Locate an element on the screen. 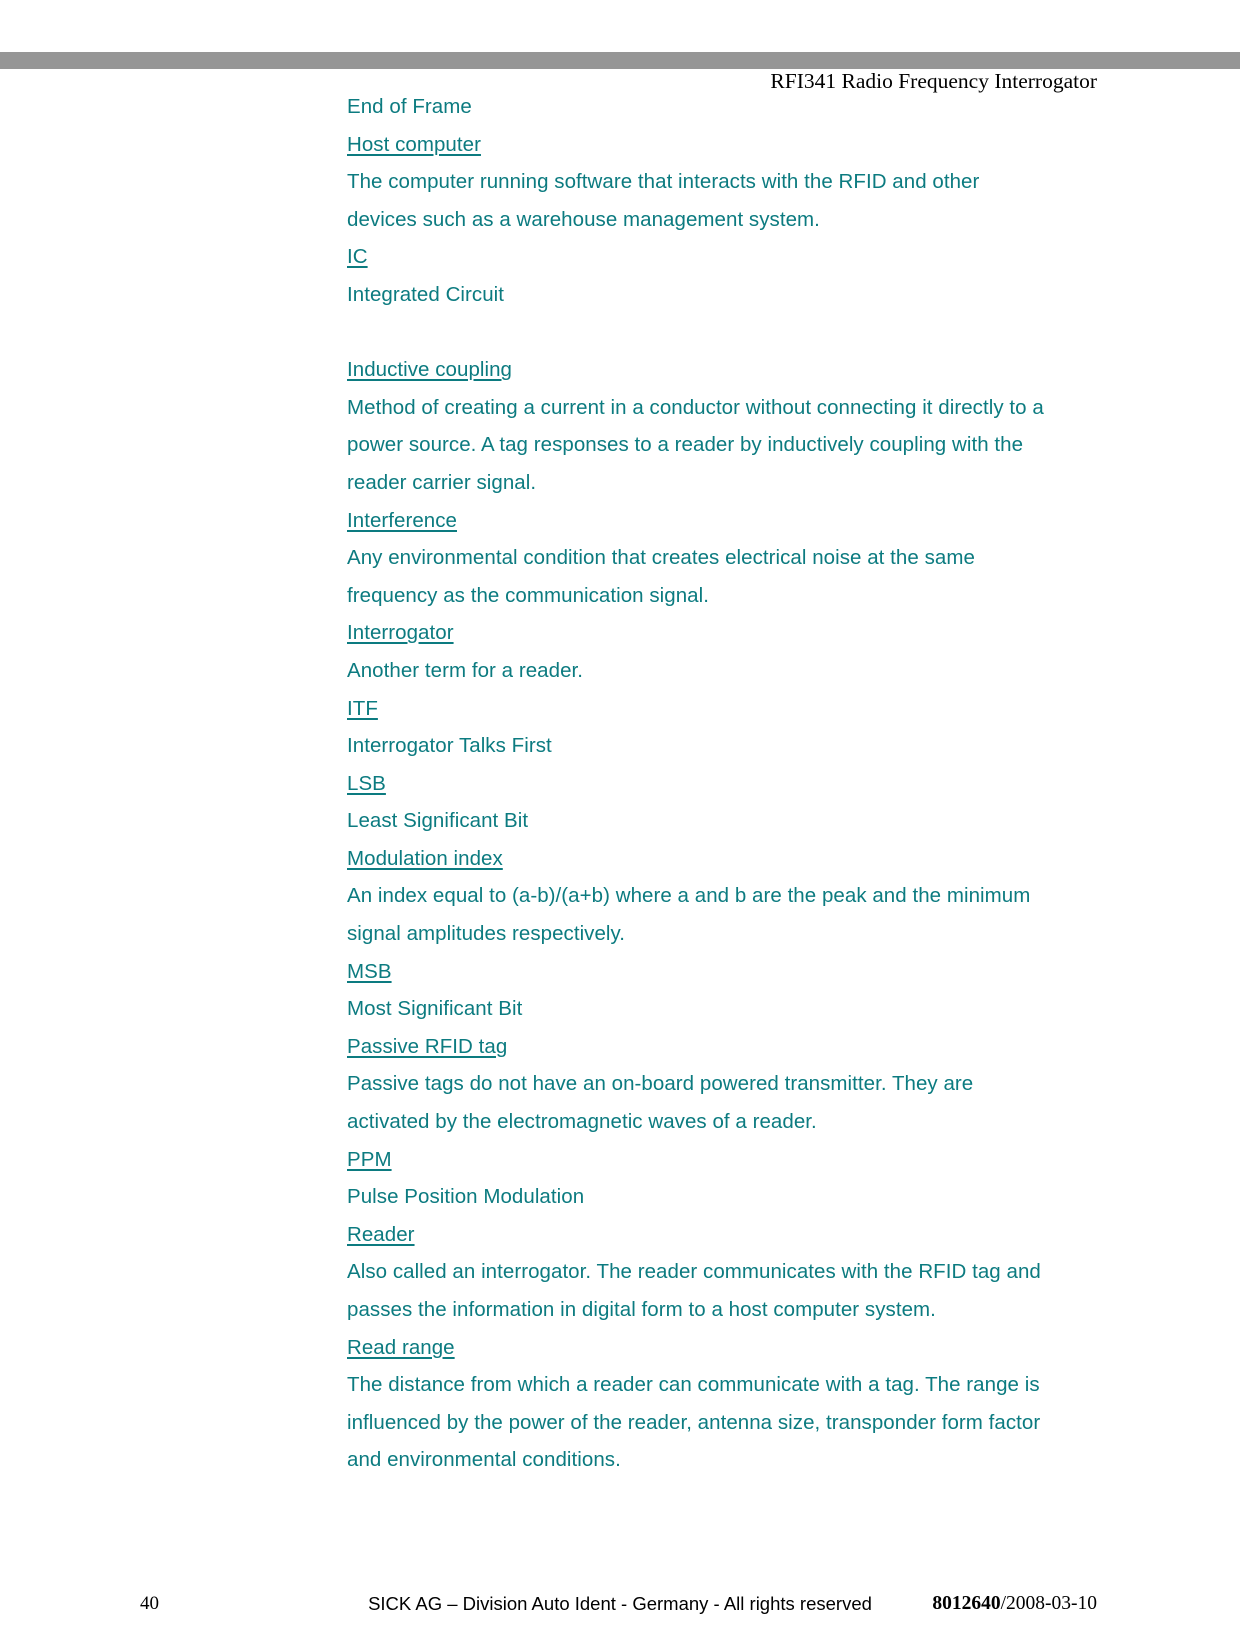  glossary-definition-line: reader carrier signal. is located at coordinates (442, 482).